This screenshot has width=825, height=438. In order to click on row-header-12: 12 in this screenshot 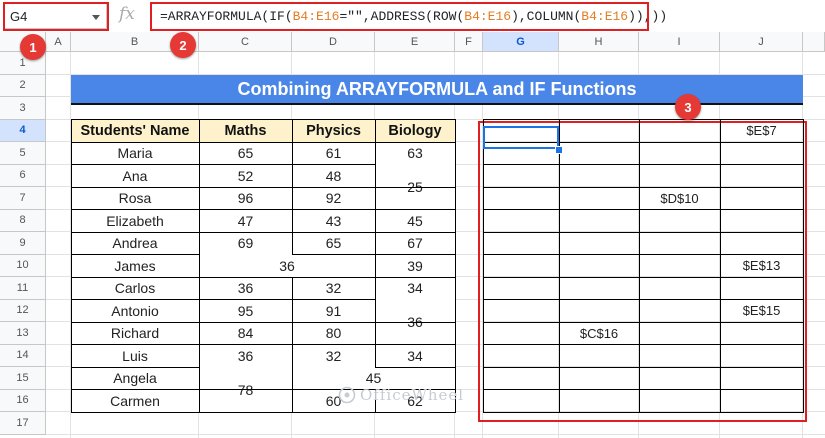, I will do `click(23, 310)`.